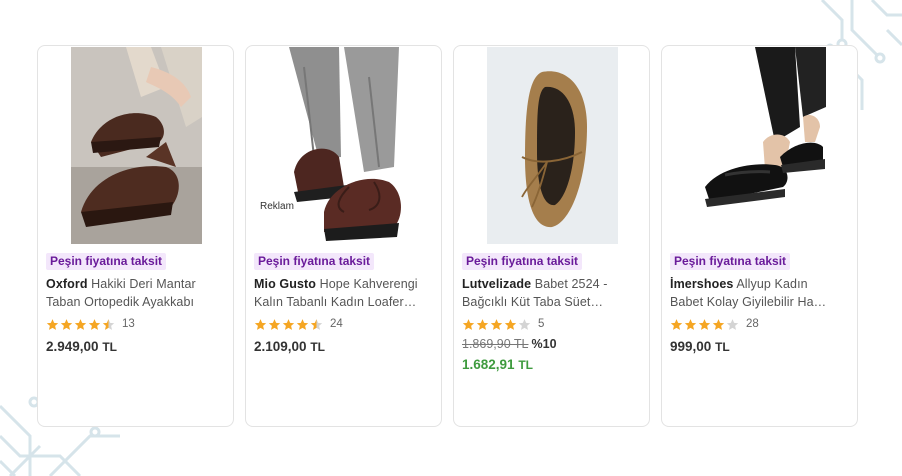 This screenshot has width=902, height=476. I want to click on price-value: 1.682,91, so click(488, 364).